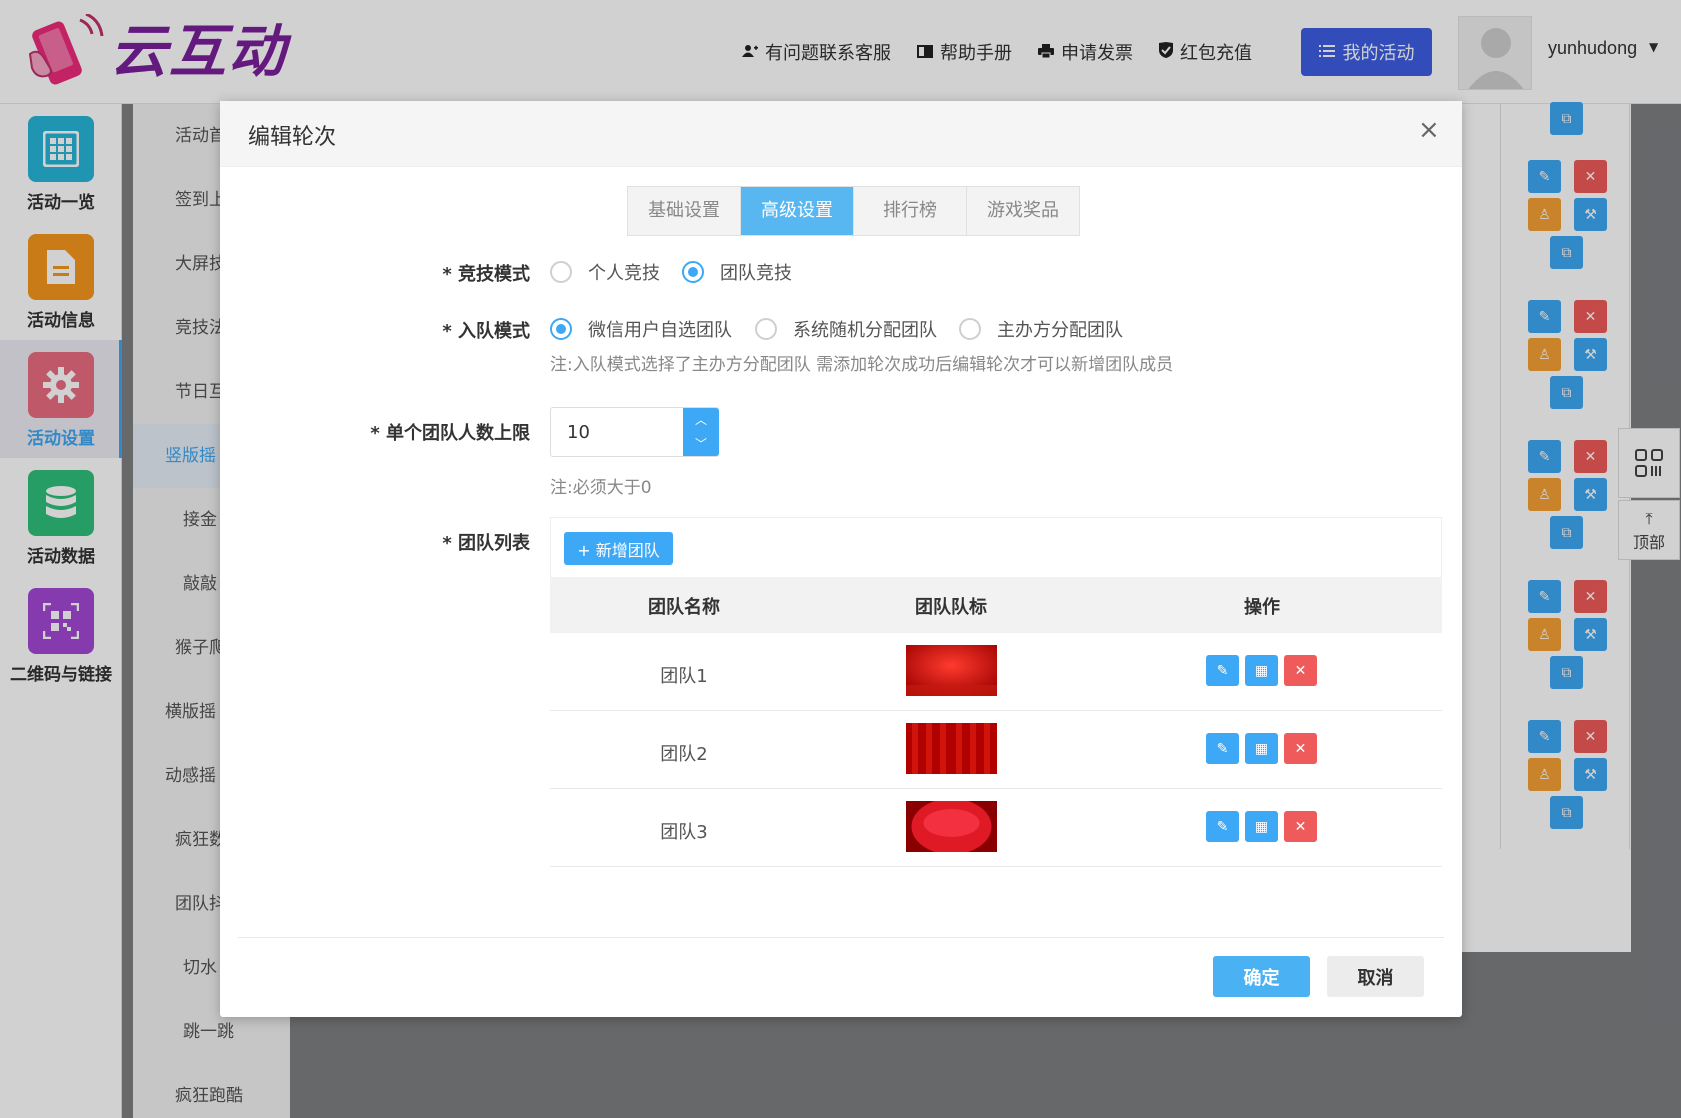  Describe the element at coordinates (624, 273) in the screenshot. I see `radio-label: 个人竞技` at that location.